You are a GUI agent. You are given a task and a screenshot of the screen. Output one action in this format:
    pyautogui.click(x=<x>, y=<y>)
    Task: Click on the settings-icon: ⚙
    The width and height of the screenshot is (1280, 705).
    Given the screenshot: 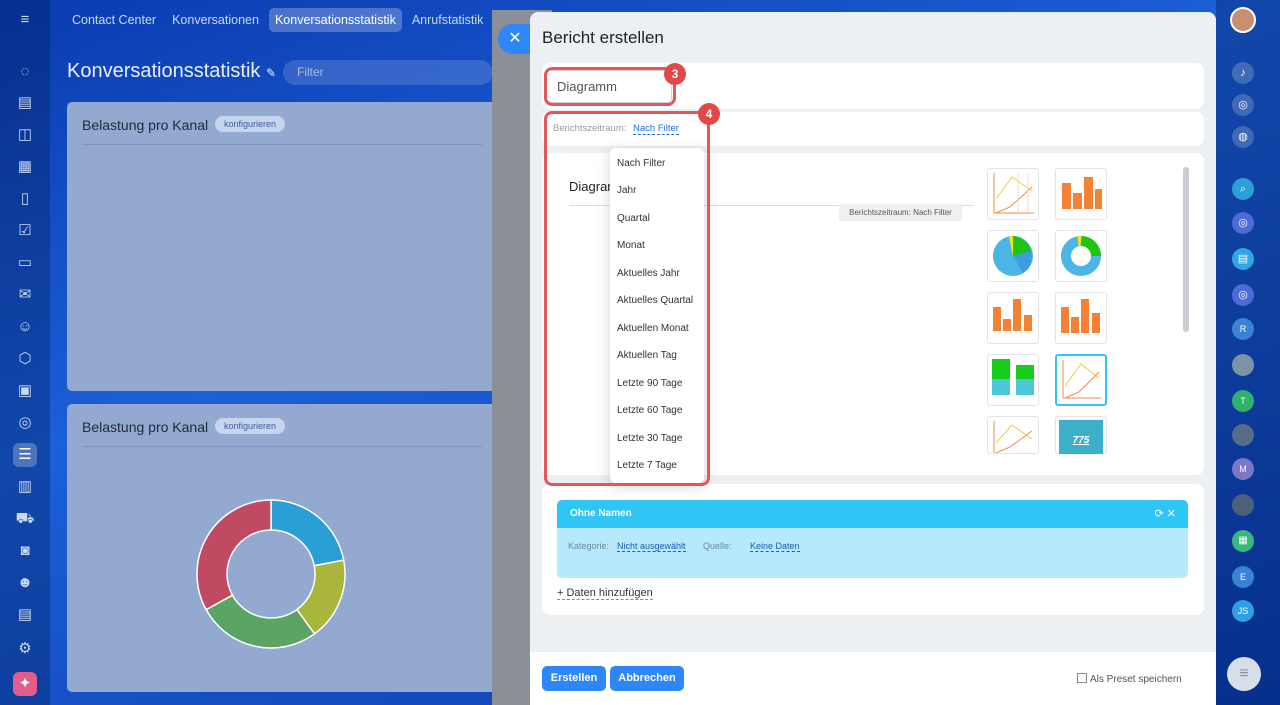 What is the action you would take?
    pyautogui.click(x=25, y=649)
    